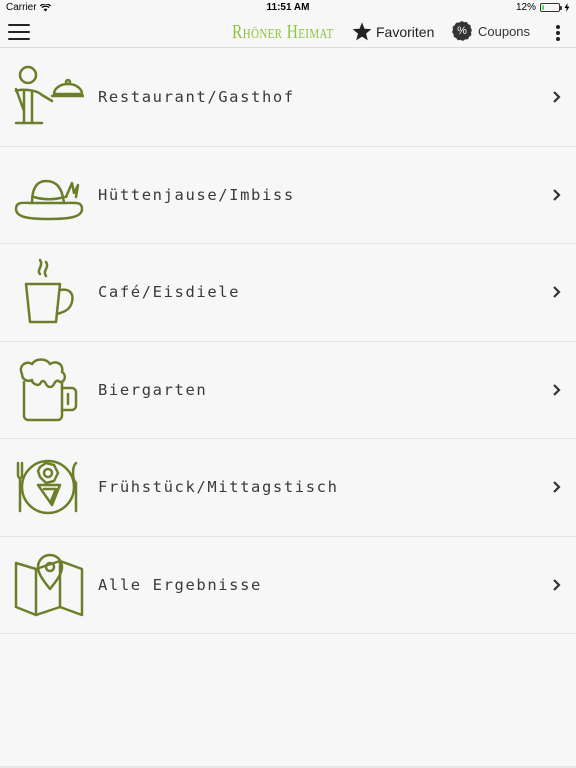 This screenshot has height=768, width=576. What do you see at coordinates (288, 390) in the screenshot?
I see `category-row-biergarten: Biergarten` at bounding box center [288, 390].